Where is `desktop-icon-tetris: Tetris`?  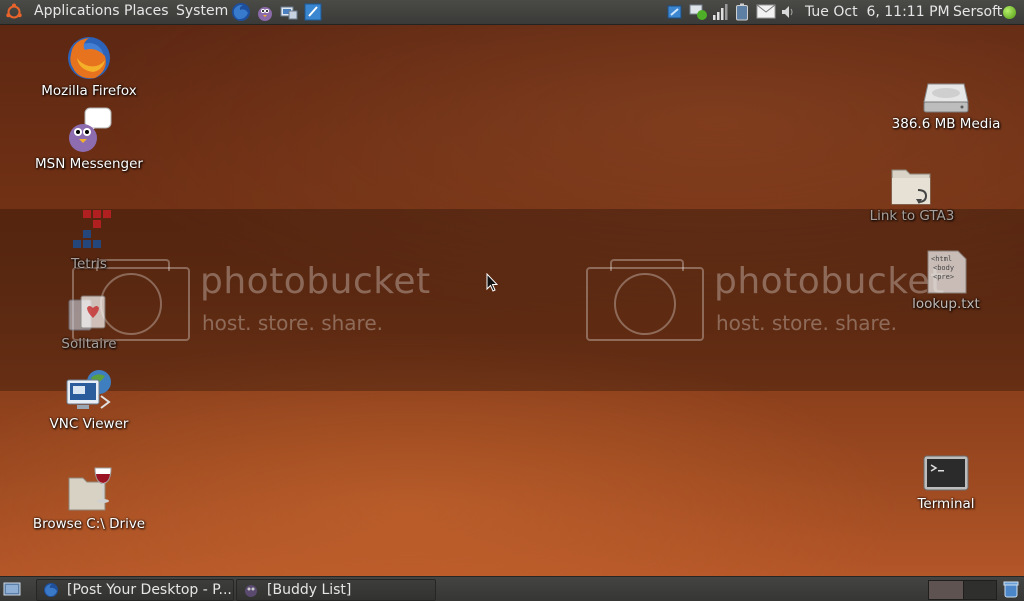 desktop-icon-tetris: Tetris is located at coordinates (89, 240).